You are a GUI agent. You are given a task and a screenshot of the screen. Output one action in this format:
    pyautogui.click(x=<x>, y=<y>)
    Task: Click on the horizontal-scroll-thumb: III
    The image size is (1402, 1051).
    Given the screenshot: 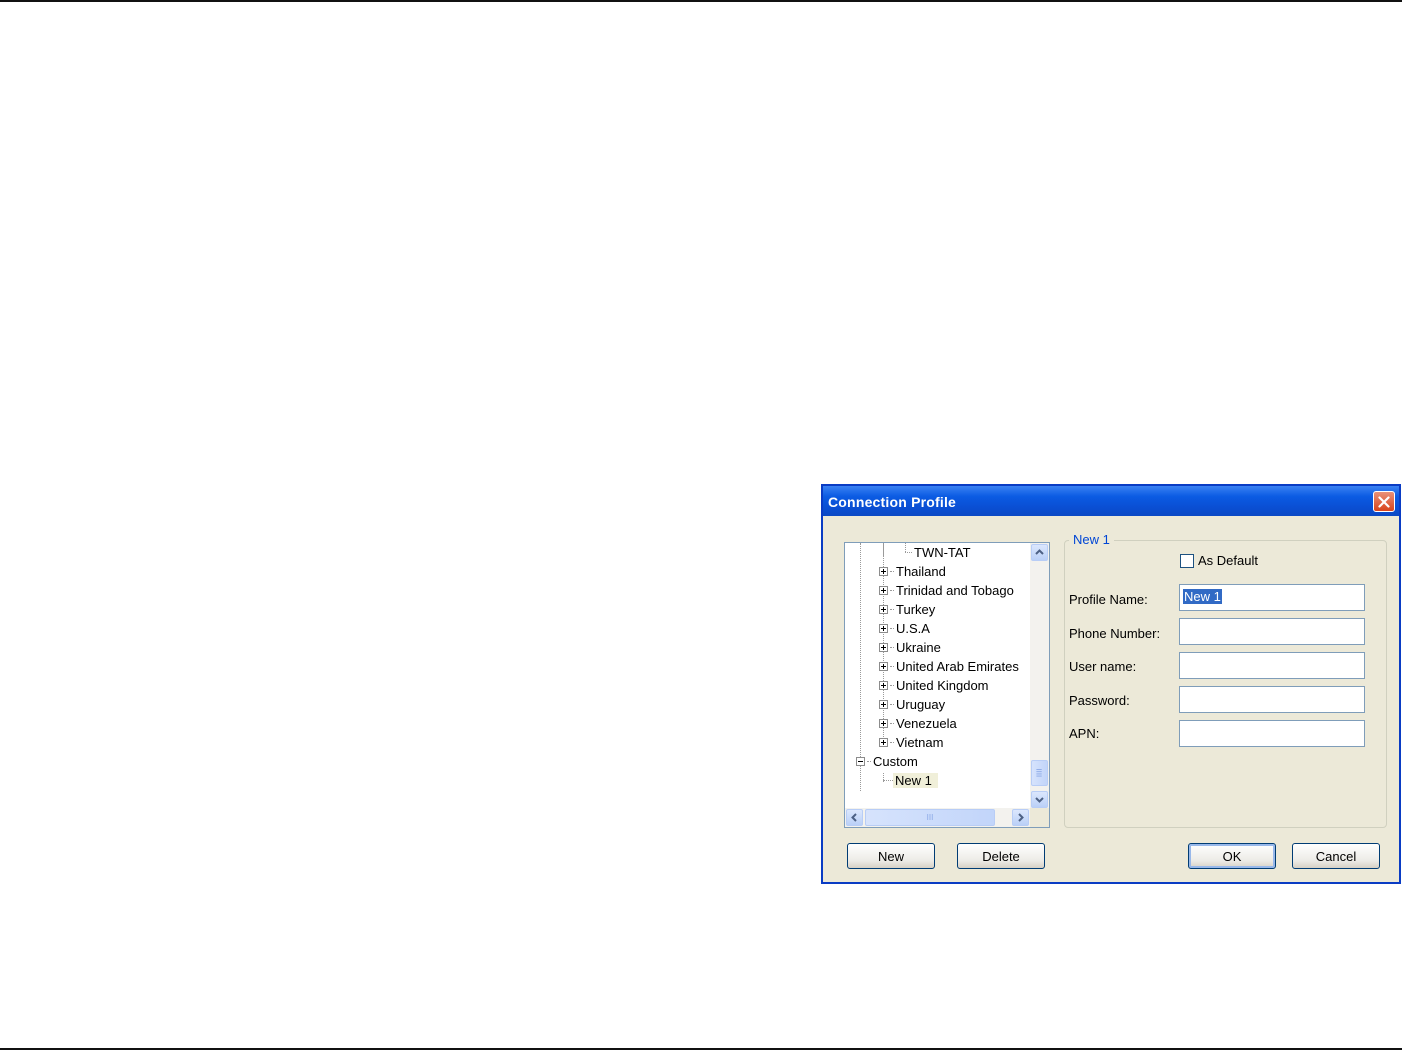 What is the action you would take?
    pyautogui.click(x=930, y=817)
    